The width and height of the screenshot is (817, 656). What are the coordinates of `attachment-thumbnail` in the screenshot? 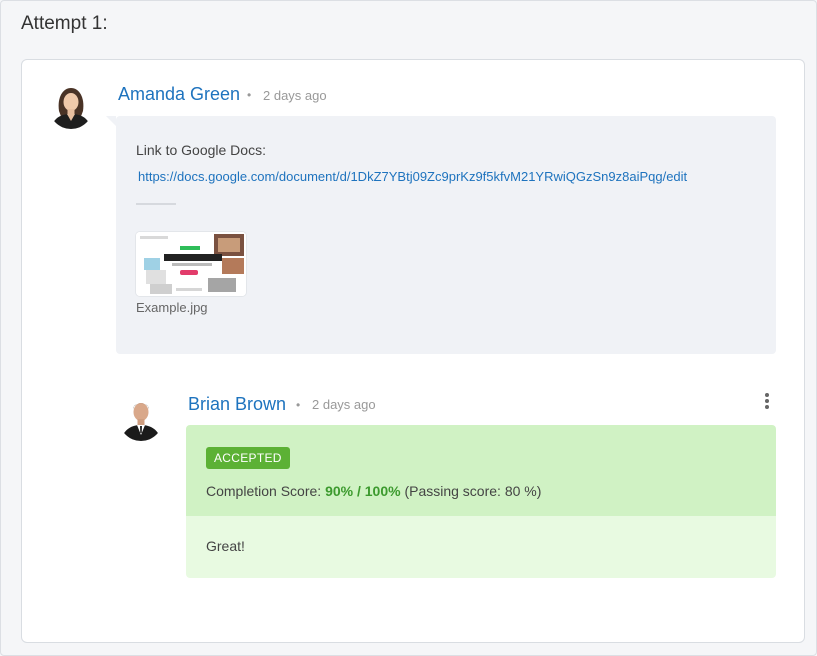 It's located at (191, 264).